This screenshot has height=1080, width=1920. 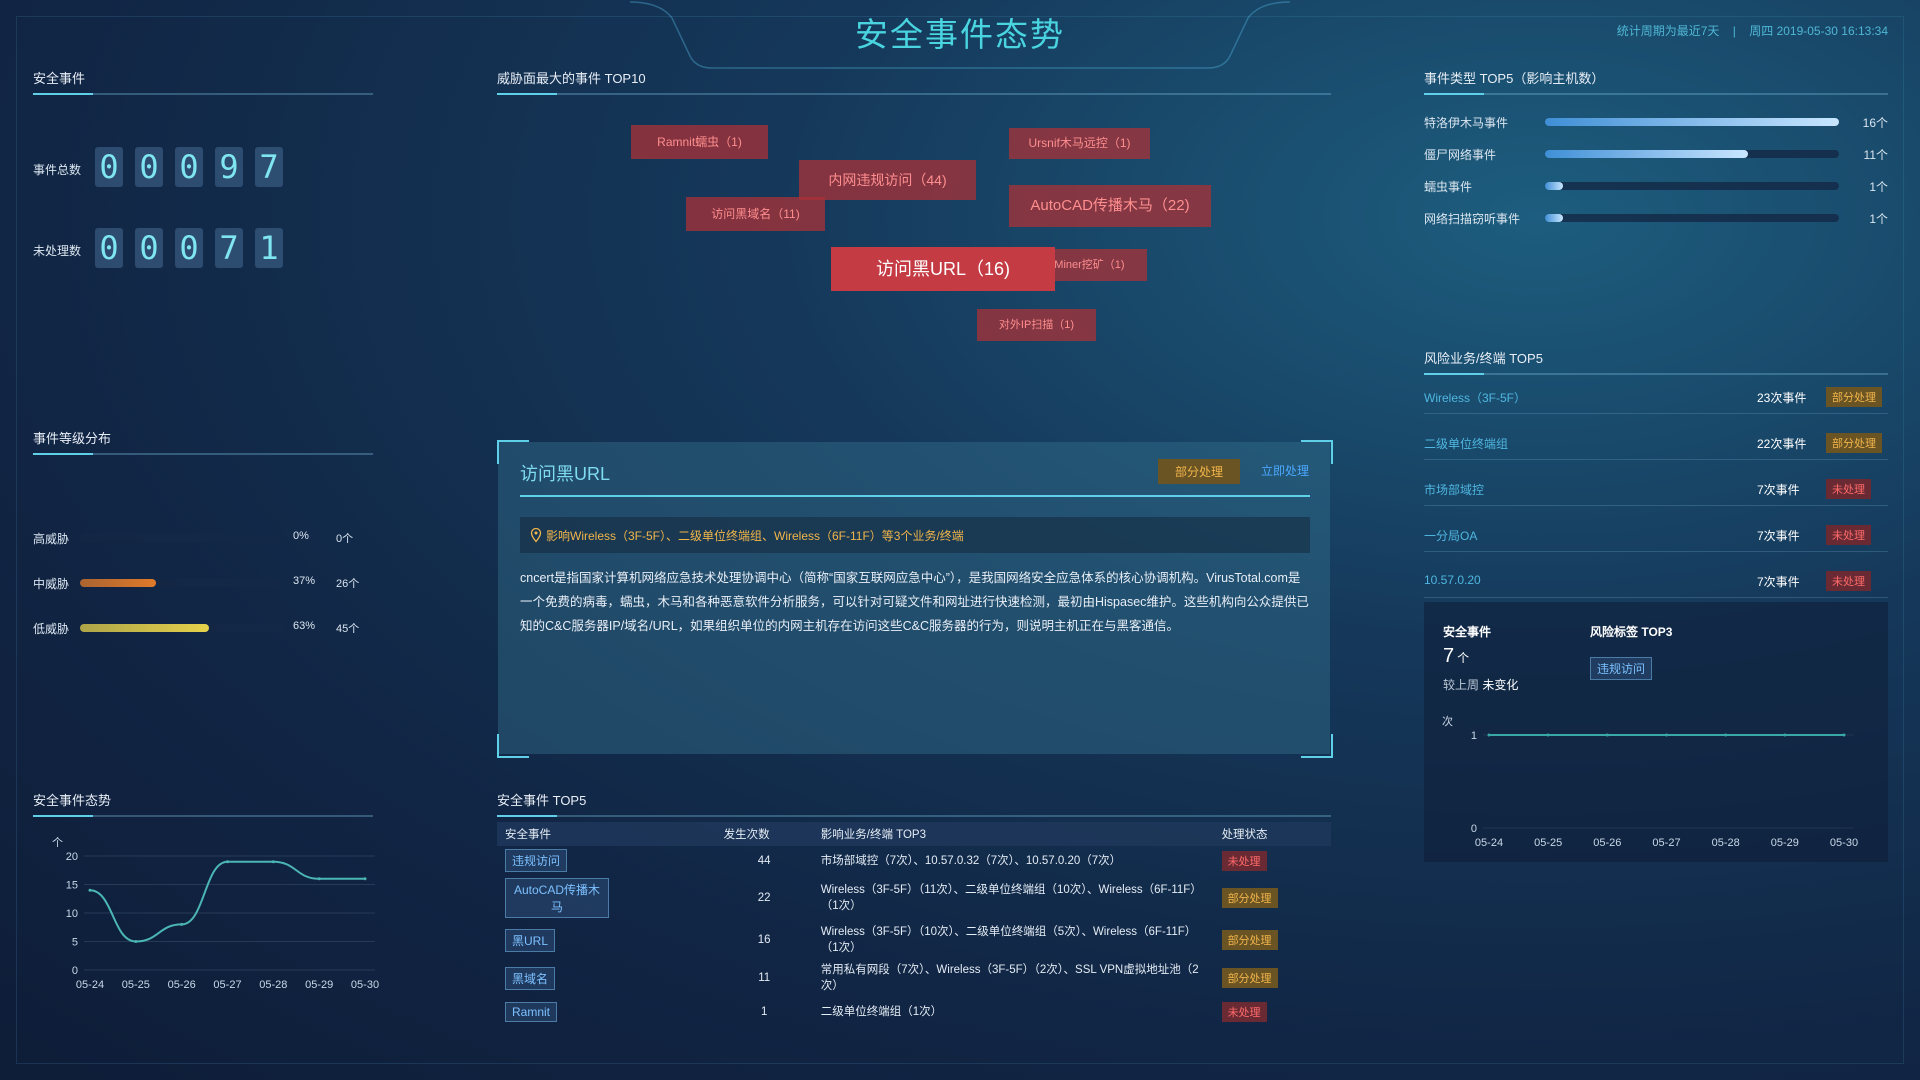 What do you see at coordinates (513, 746) in the screenshot?
I see `panel-corner` at bounding box center [513, 746].